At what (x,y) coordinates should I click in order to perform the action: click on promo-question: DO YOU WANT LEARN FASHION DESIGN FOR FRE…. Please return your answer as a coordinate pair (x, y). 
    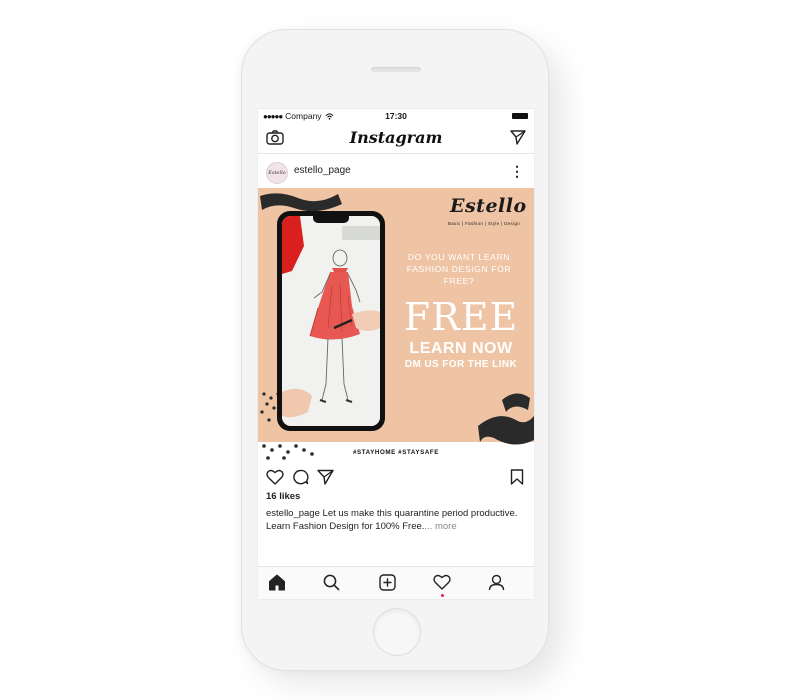
    Looking at the image, I should click on (459, 269).